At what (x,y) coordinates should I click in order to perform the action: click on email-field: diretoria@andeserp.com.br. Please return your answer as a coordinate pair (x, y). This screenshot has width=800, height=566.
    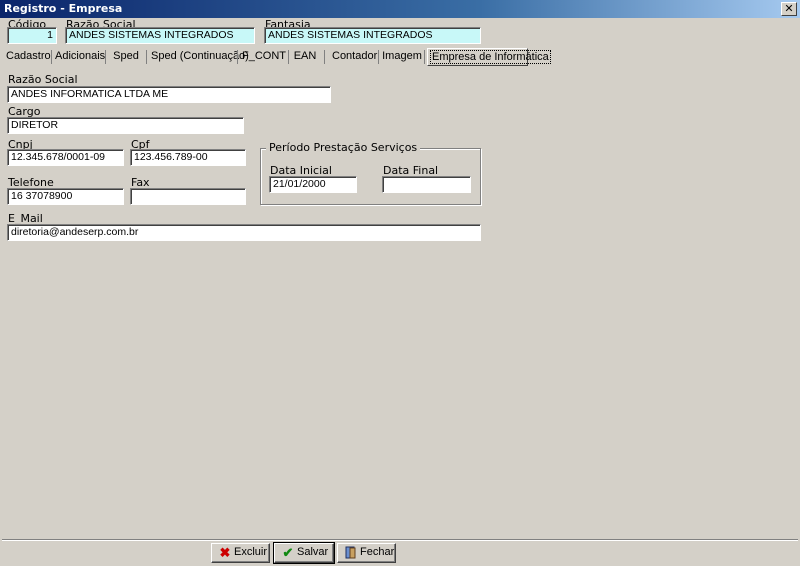
    Looking at the image, I should click on (244, 232).